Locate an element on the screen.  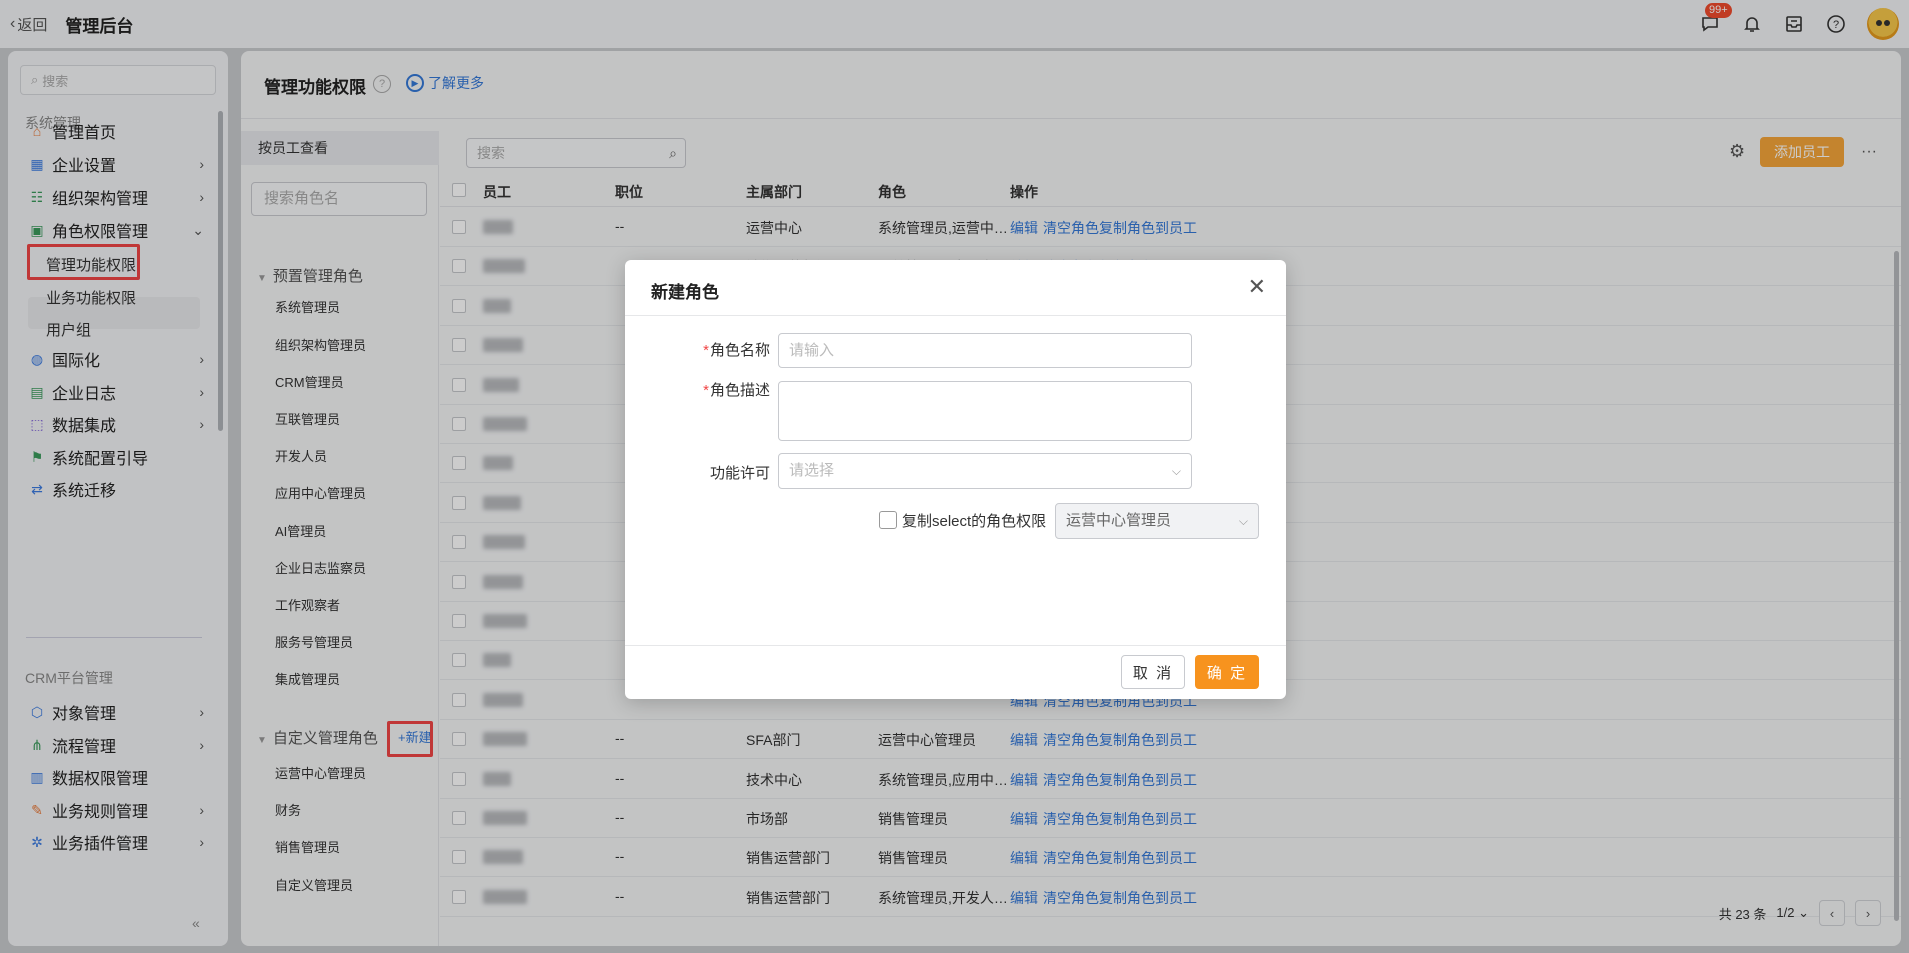
role-name-label-text: 角色名称 is located at coordinates (739, 350).